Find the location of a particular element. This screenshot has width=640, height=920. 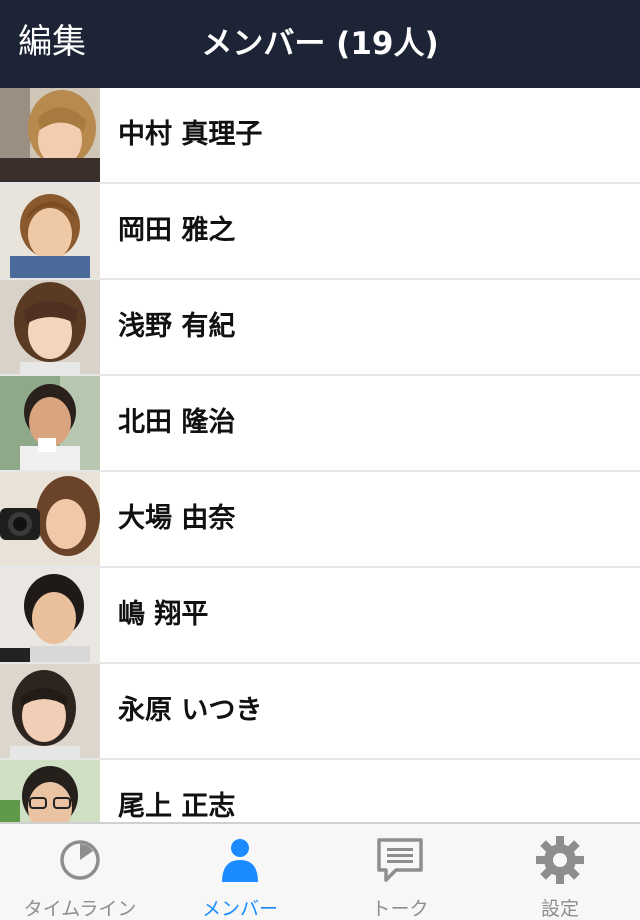

tab-members: メンバー is located at coordinates (240, 872).